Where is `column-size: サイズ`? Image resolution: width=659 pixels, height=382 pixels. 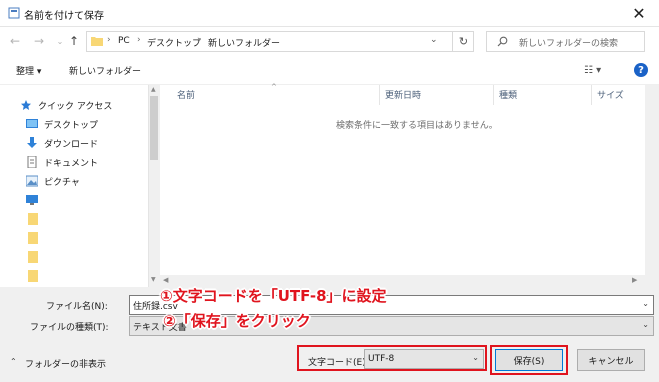
column-size: サイズ is located at coordinates (610, 94).